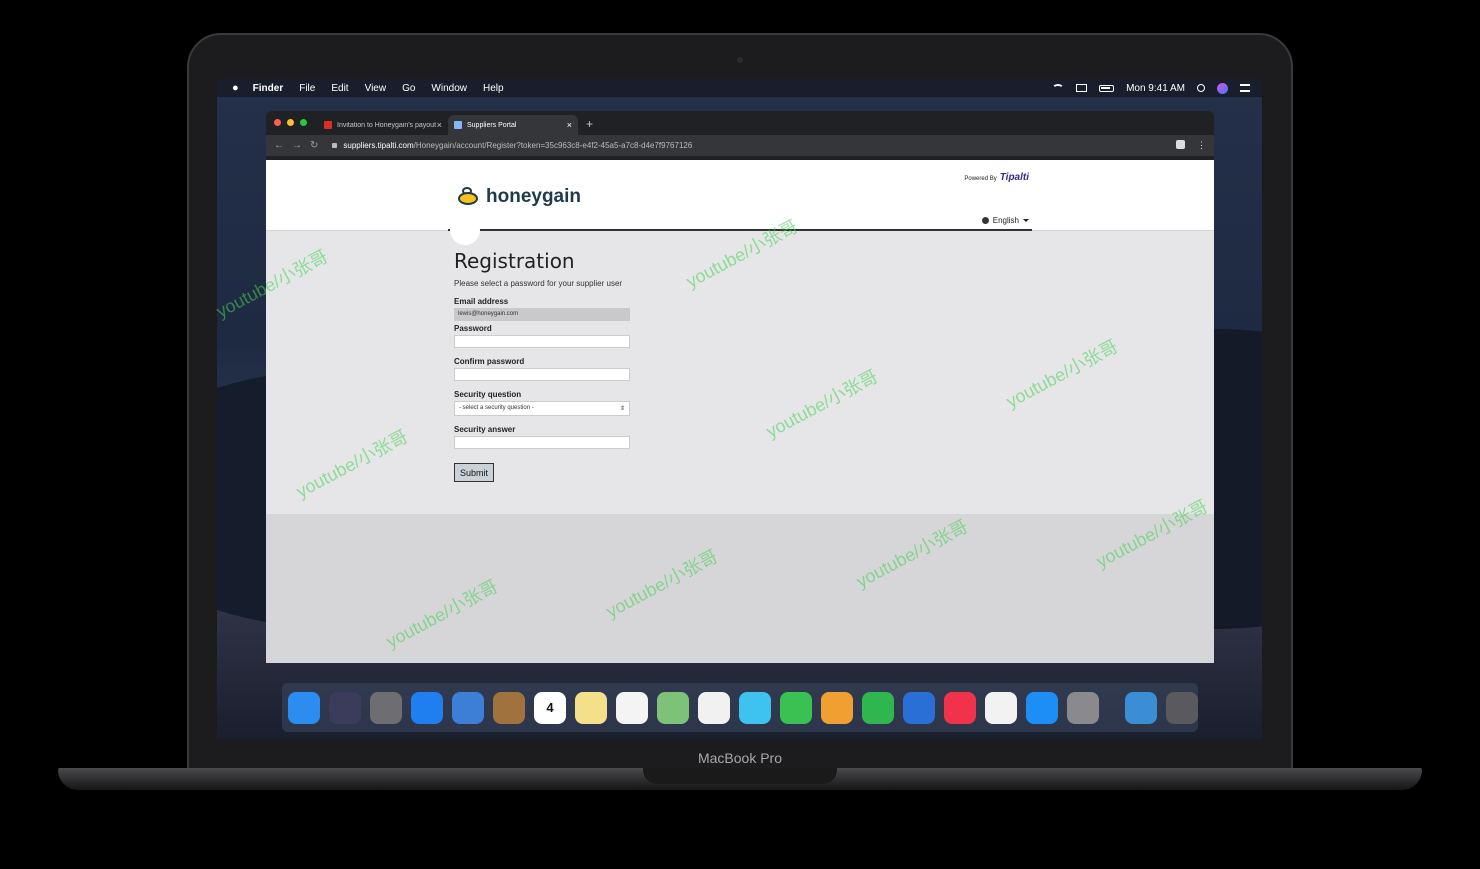 The width and height of the screenshot is (1480, 869). What do you see at coordinates (1107, 88) in the screenshot?
I see `battery-icon` at bounding box center [1107, 88].